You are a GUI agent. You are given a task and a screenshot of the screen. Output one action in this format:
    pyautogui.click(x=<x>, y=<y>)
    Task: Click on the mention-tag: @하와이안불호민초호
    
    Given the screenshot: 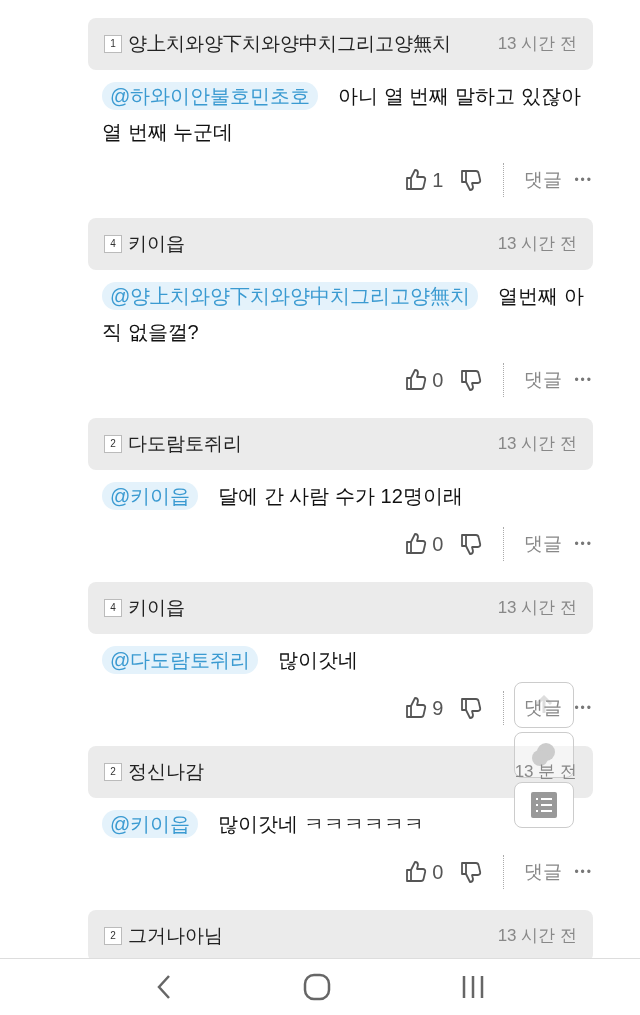 What is the action you would take?
    pyautogui.click(x=210, y=96)
    